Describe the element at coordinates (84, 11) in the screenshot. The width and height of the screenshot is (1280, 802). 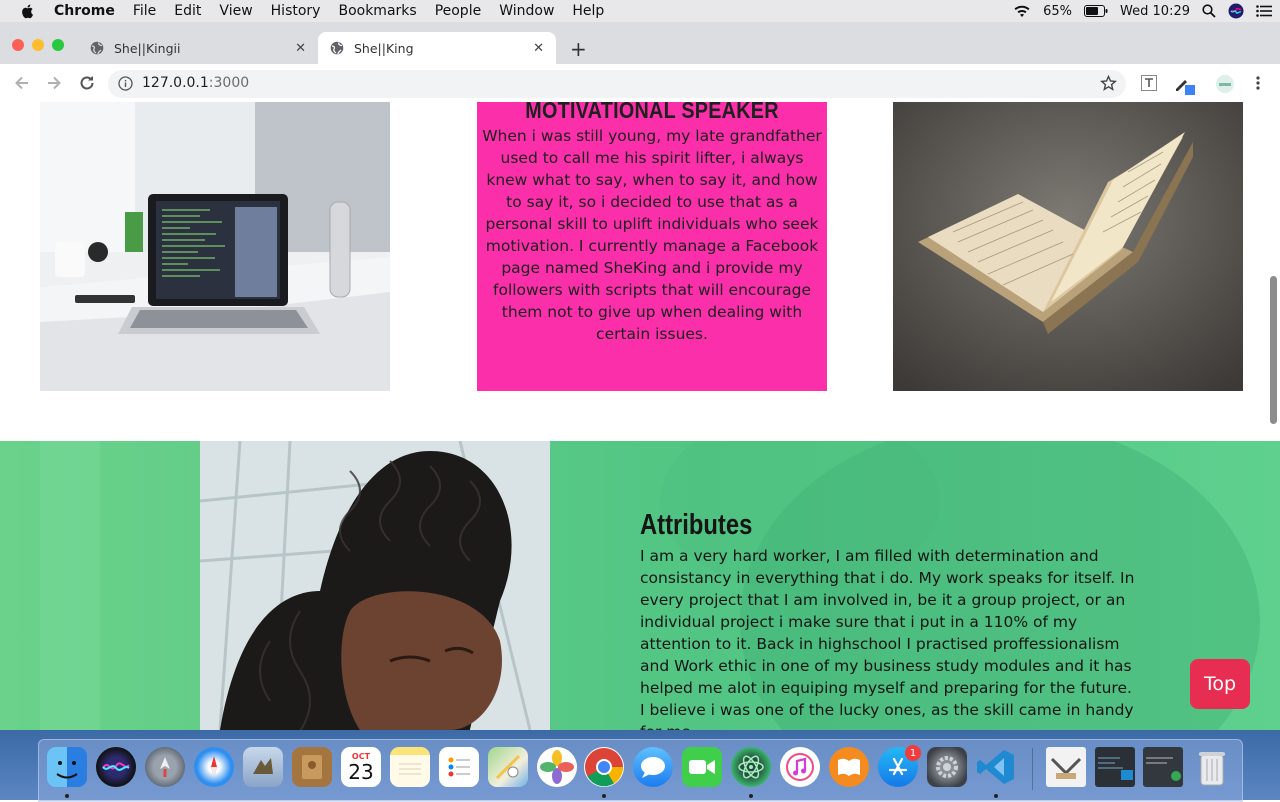
I see `menu-chrome: Chrome` at that location.